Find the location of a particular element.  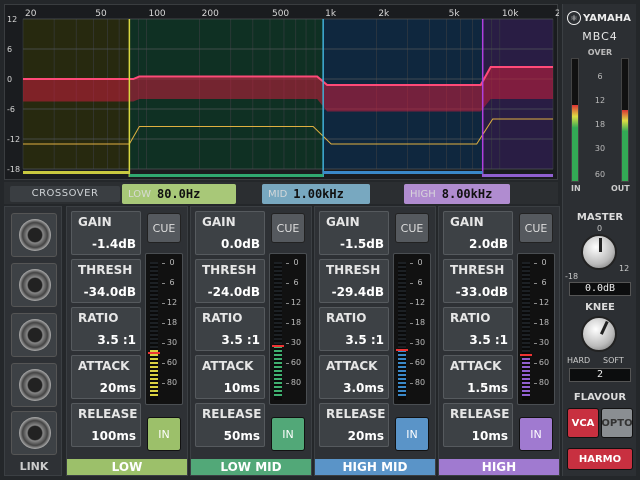

link-column: LINK is located at coordinates (33, 341).